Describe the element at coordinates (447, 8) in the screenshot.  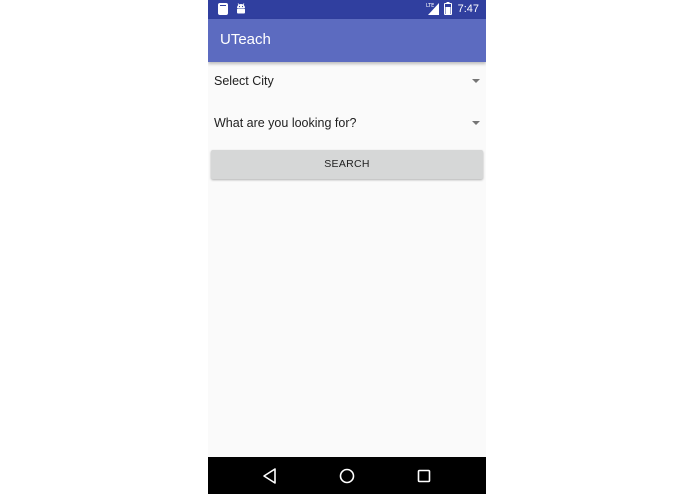
I see `battery-icon` at that location.